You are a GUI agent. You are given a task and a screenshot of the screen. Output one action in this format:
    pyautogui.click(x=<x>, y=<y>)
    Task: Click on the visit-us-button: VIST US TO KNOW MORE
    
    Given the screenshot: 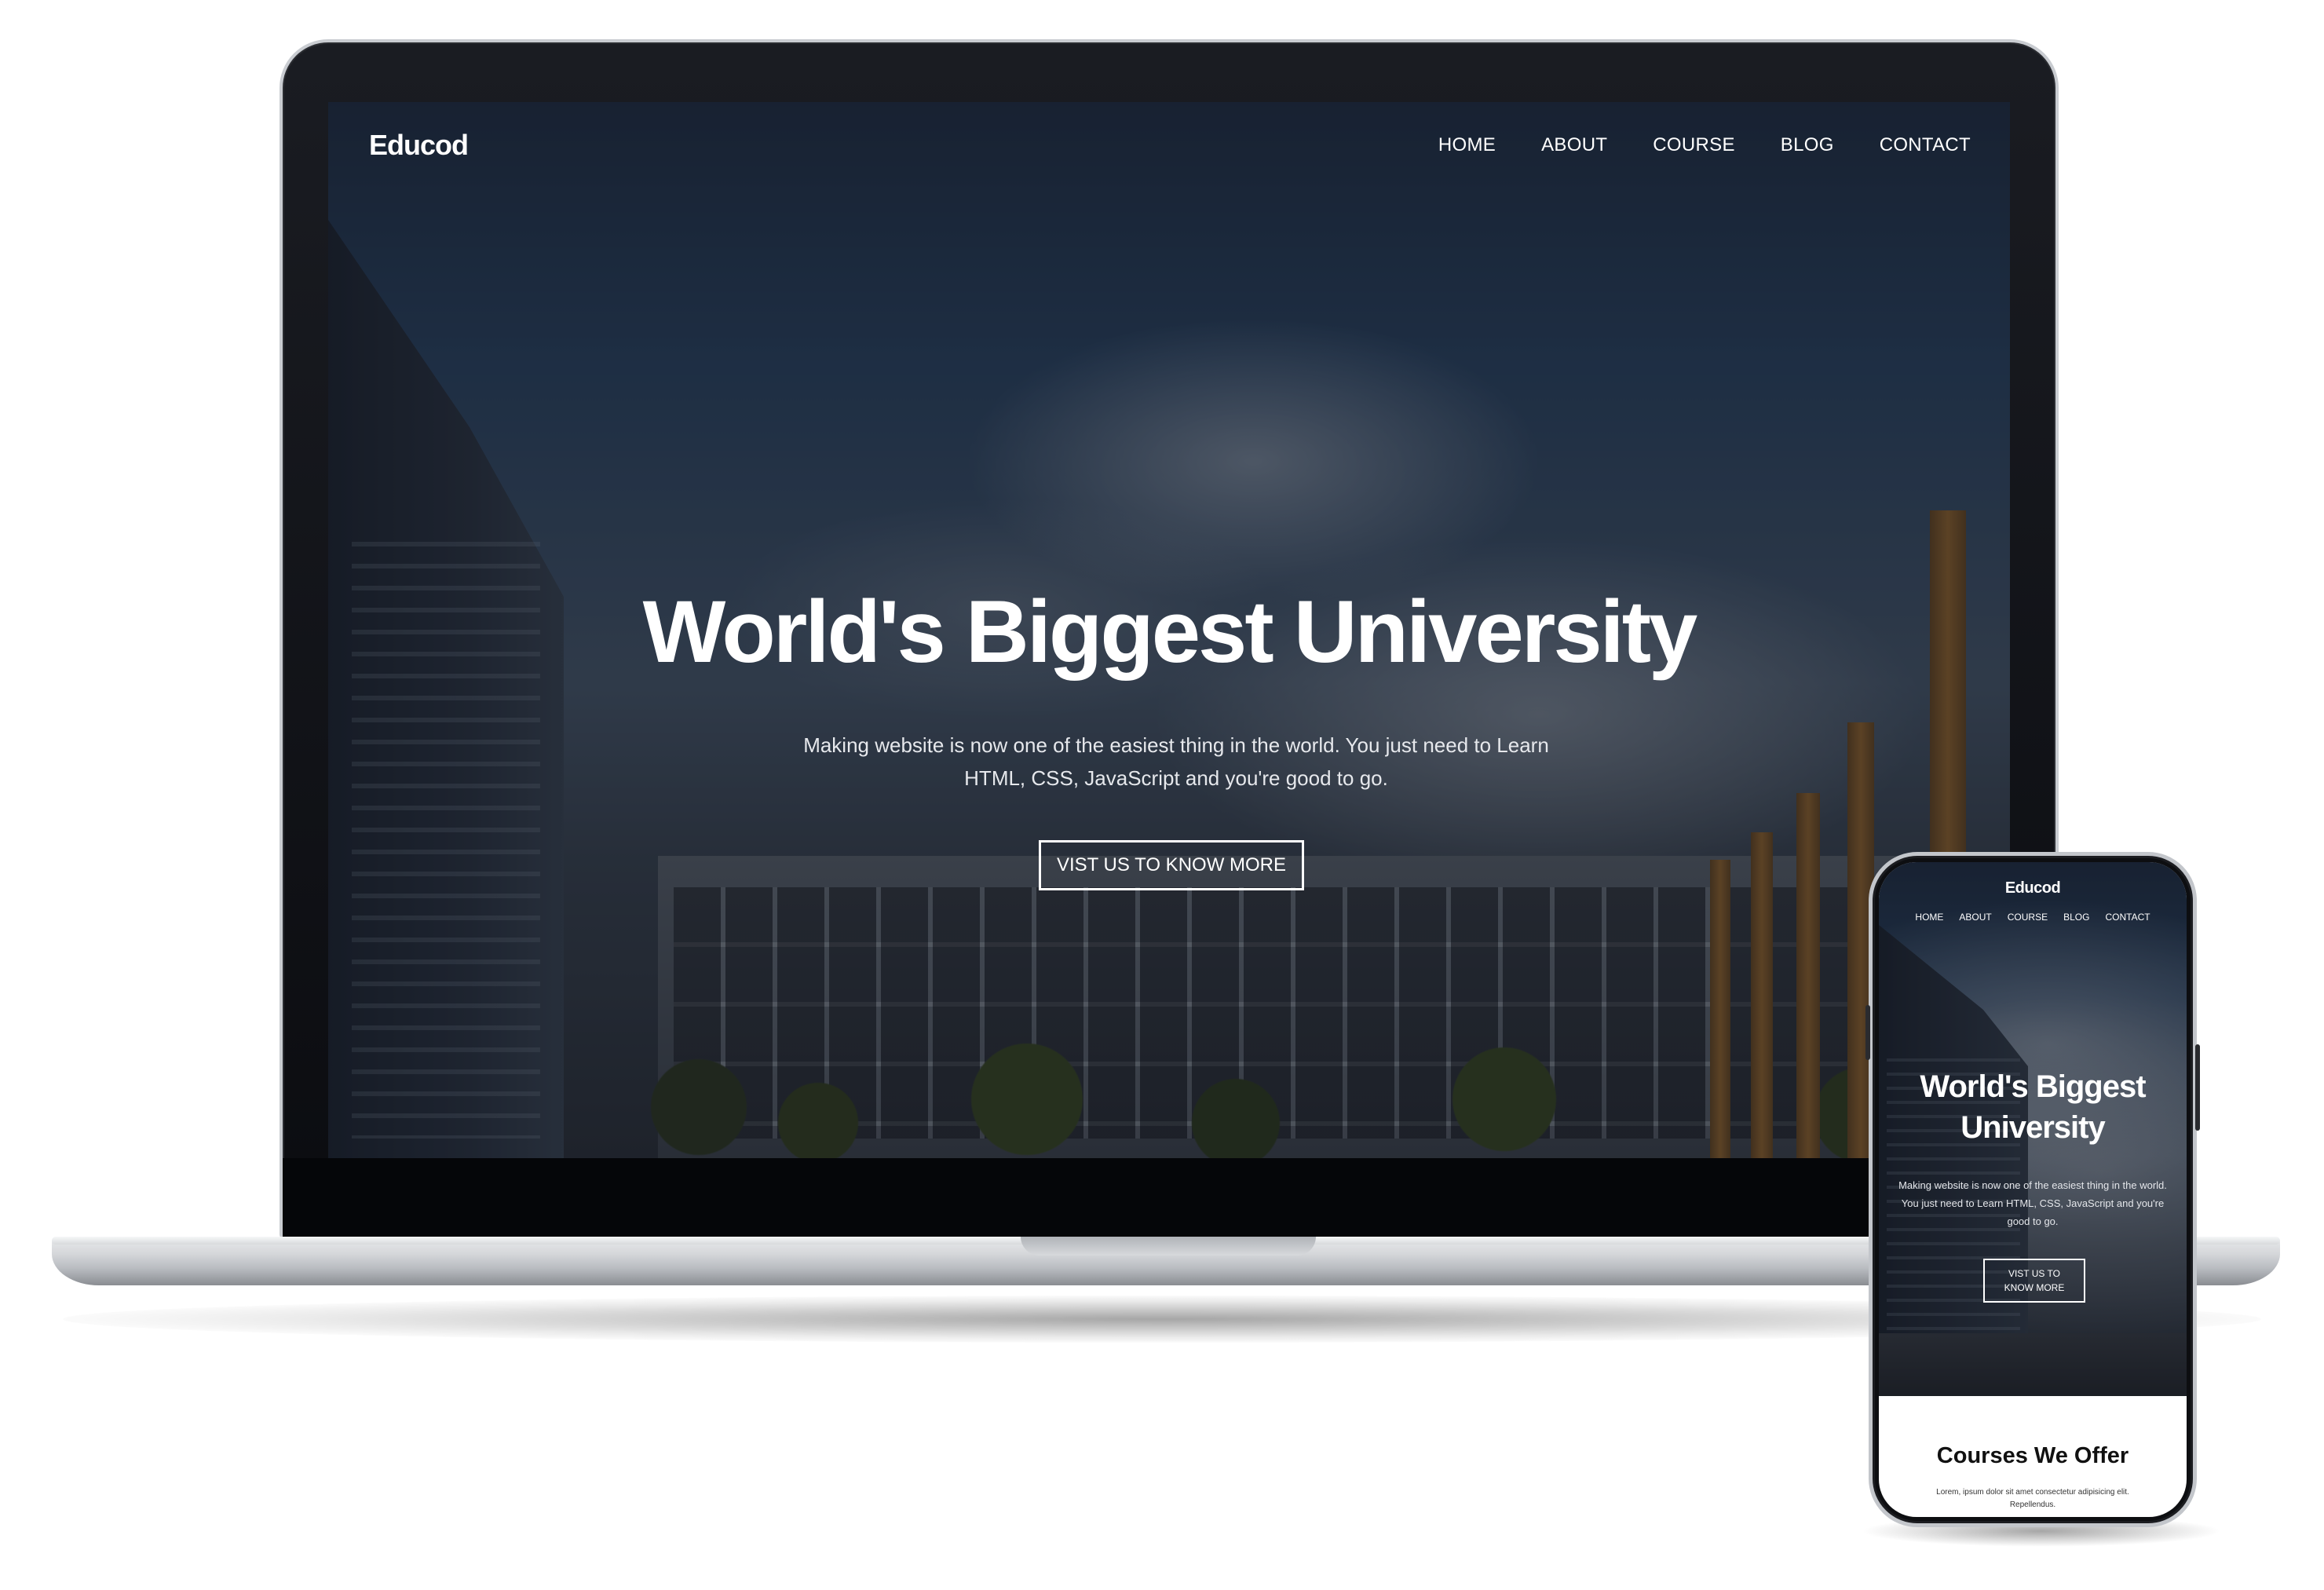 What is the action you would take?
    pyautogui.click(x=1171, y=865)
    